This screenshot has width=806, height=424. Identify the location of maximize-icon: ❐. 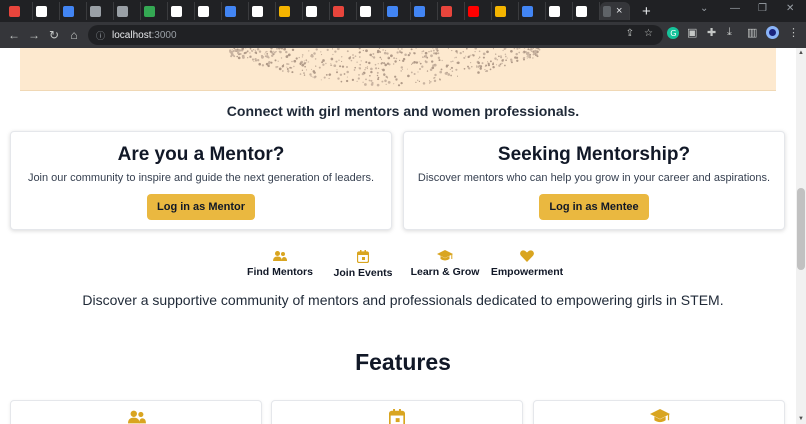
(762, 8).